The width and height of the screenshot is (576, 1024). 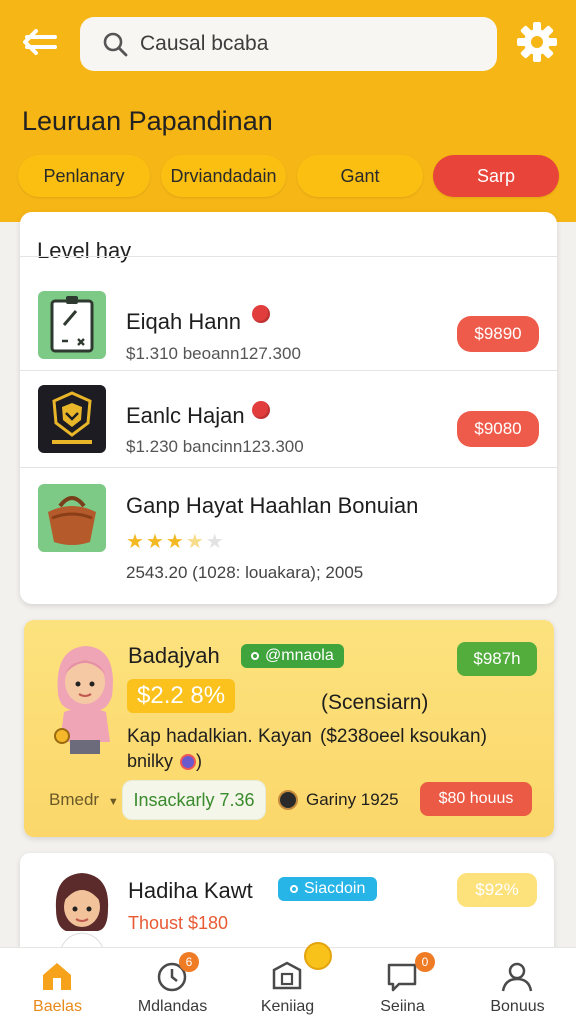 What do you see at coordinates (172, 986) in the screenshot?
I see `nav-item-mdlandas: 6 Mdlandas` at bounding box center [172, 986].